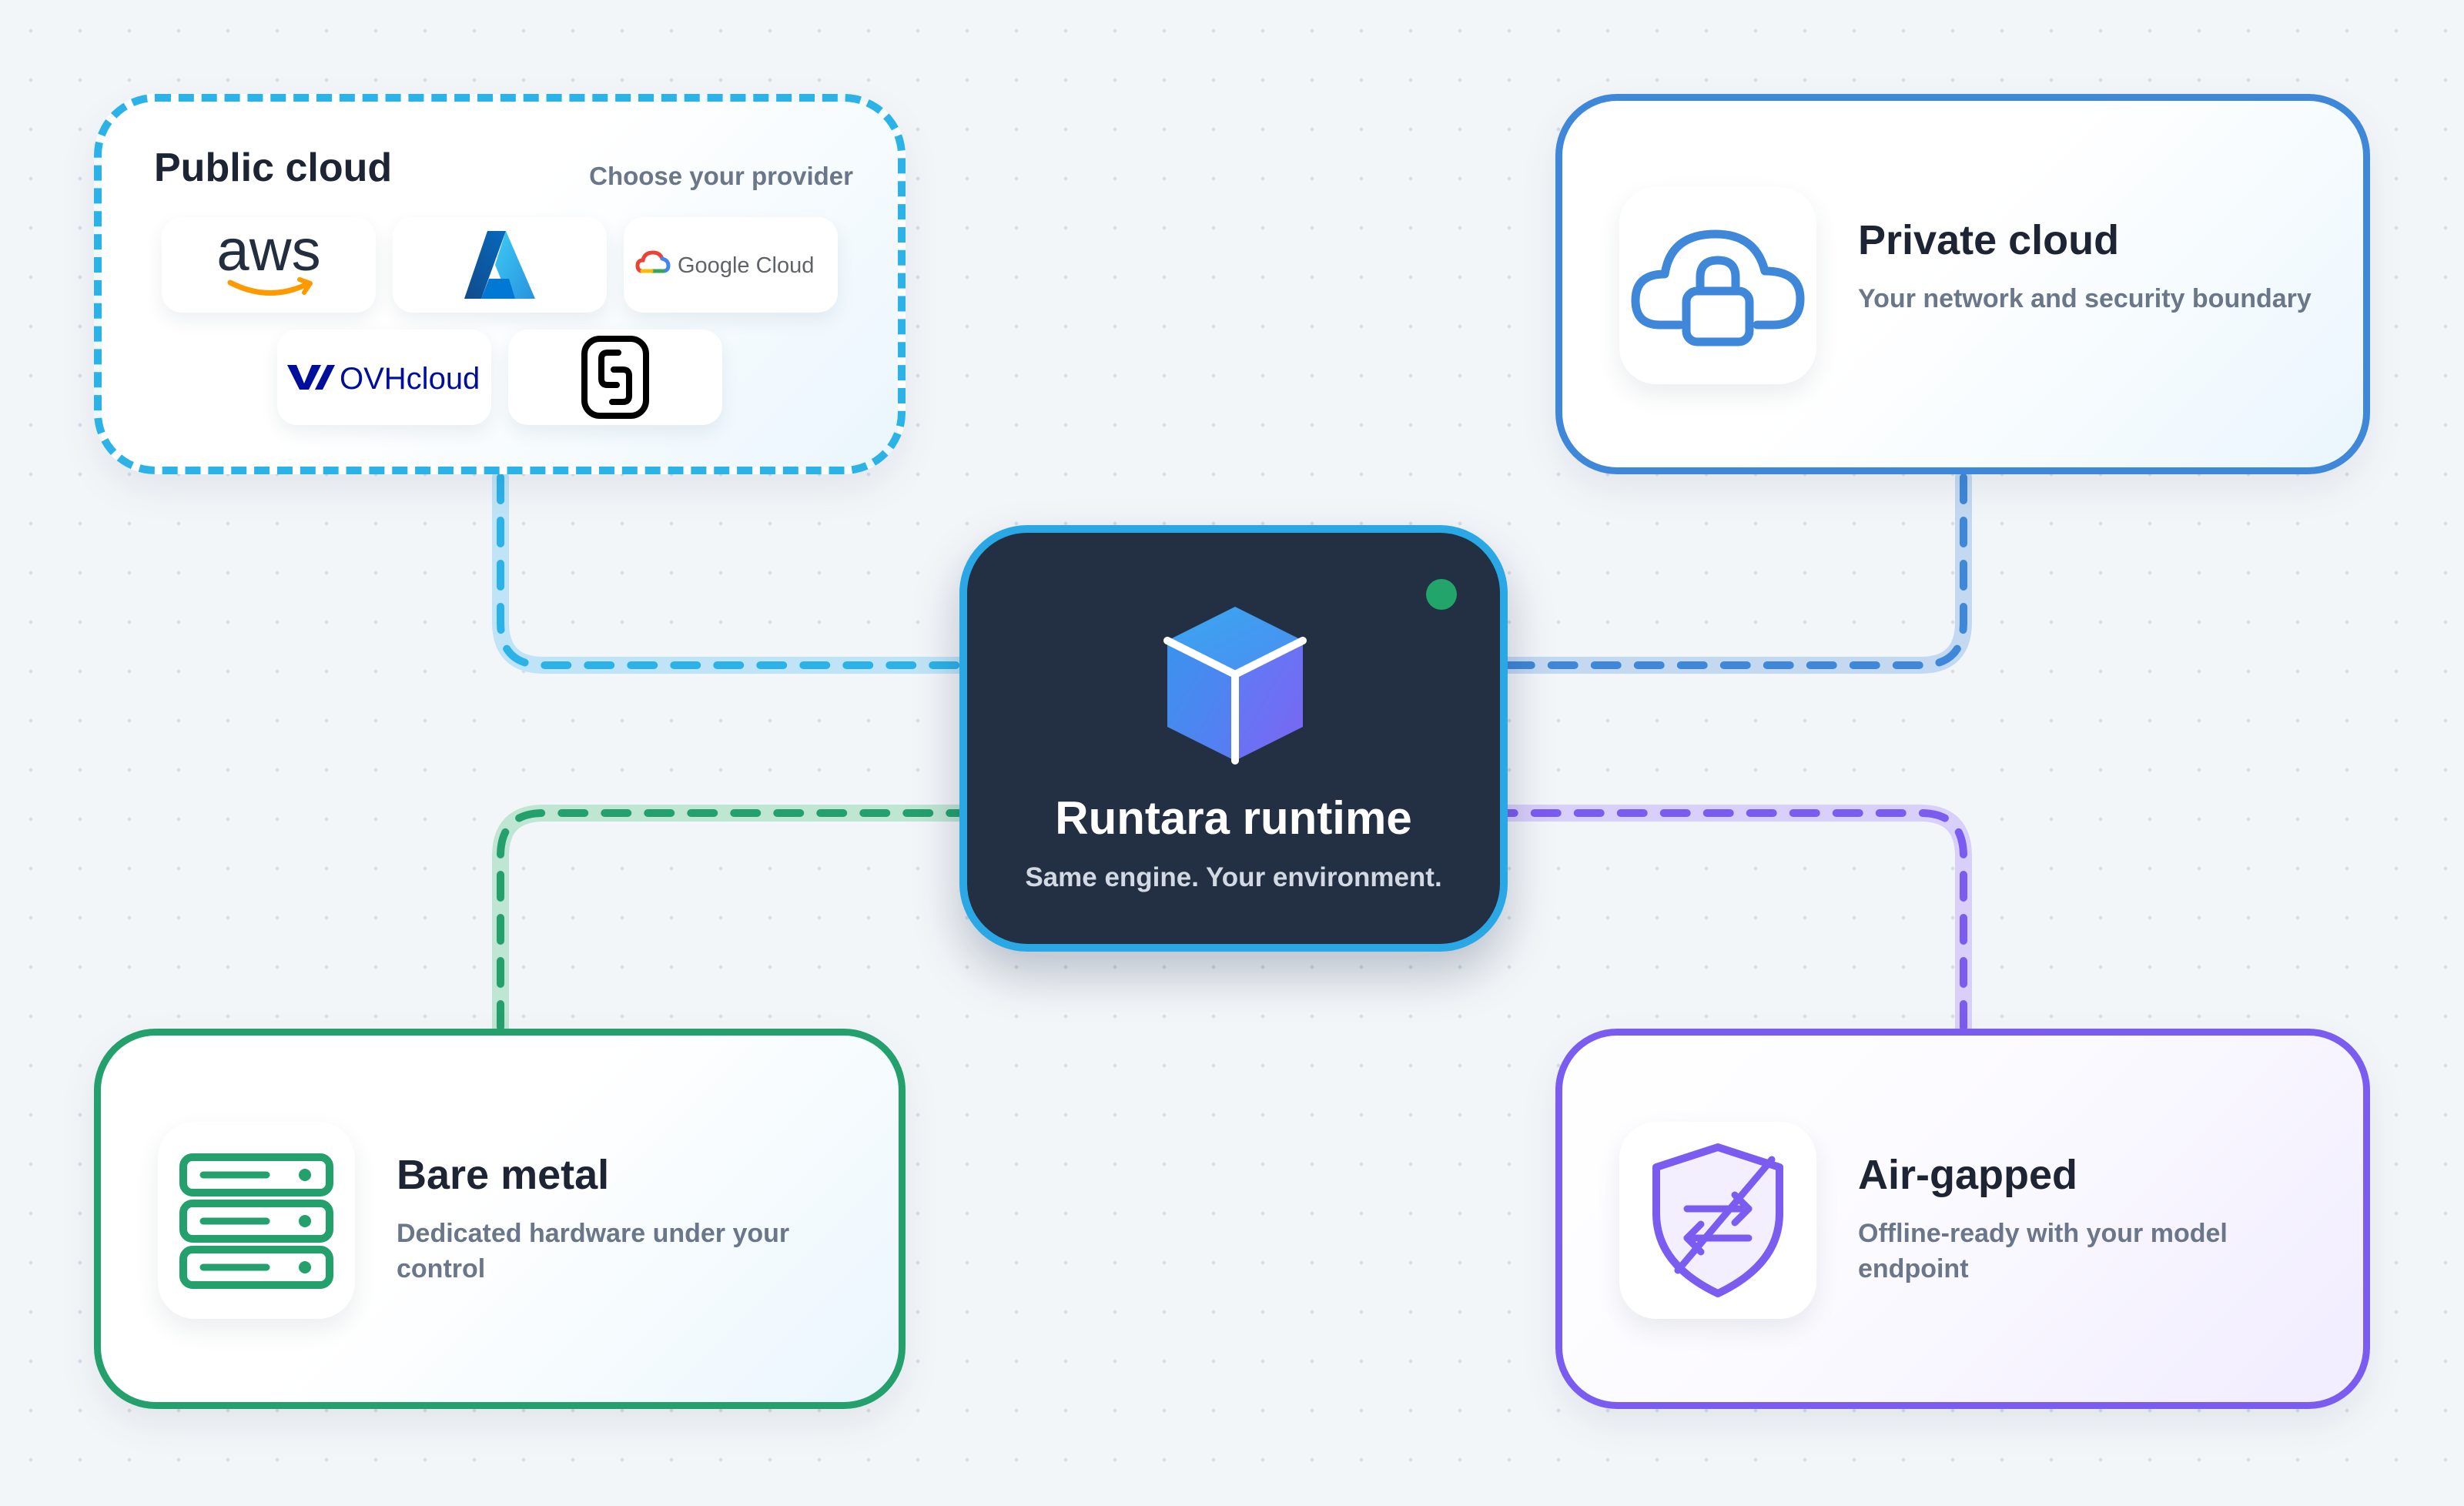  What do you see at coordinates (1989, 240) in the screenshot?
I see `private-cloud-title: Private cloud` at bounding box center [1989, 240].